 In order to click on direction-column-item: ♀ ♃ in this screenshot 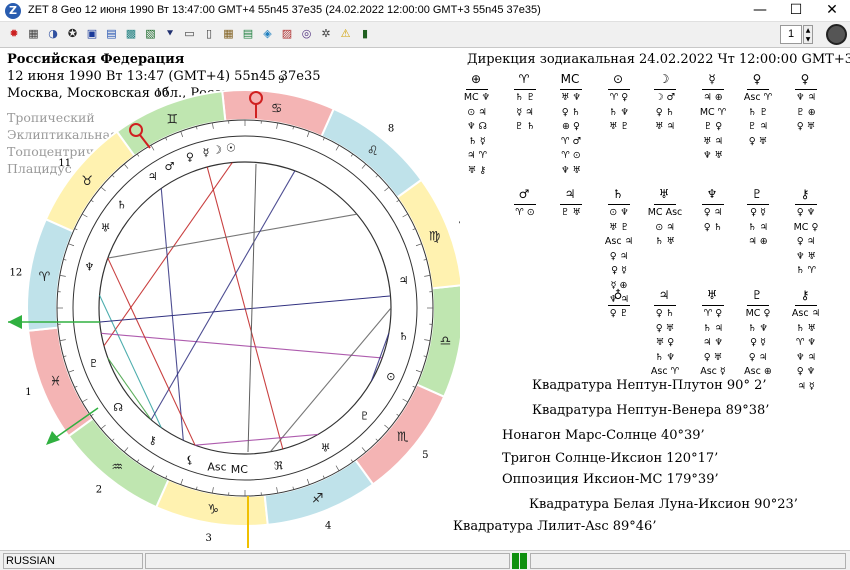, I will do `click(806, 241)`.